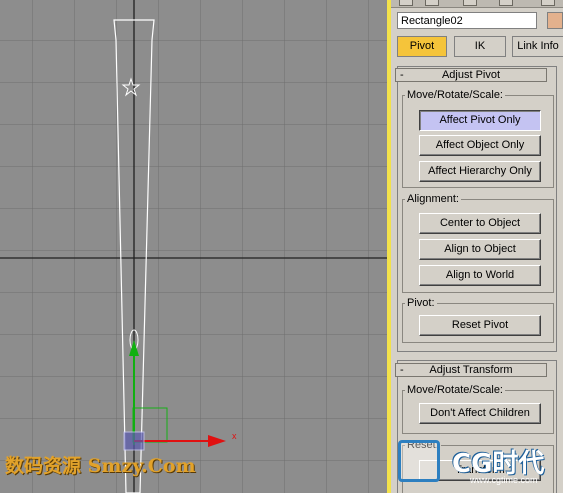 The width and height of the screenshot is (563, 493). Describe the element at coordinates (480, 325) in the screenshot. I see `reset-pivot-button: Reset Pivot` at that location.